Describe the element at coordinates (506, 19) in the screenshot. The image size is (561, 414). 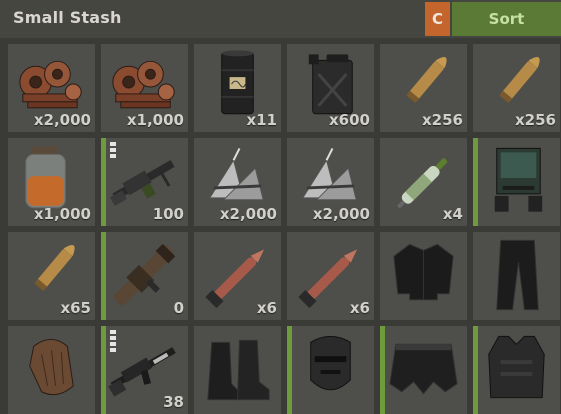
I see `sort-button: Sort` at that location.